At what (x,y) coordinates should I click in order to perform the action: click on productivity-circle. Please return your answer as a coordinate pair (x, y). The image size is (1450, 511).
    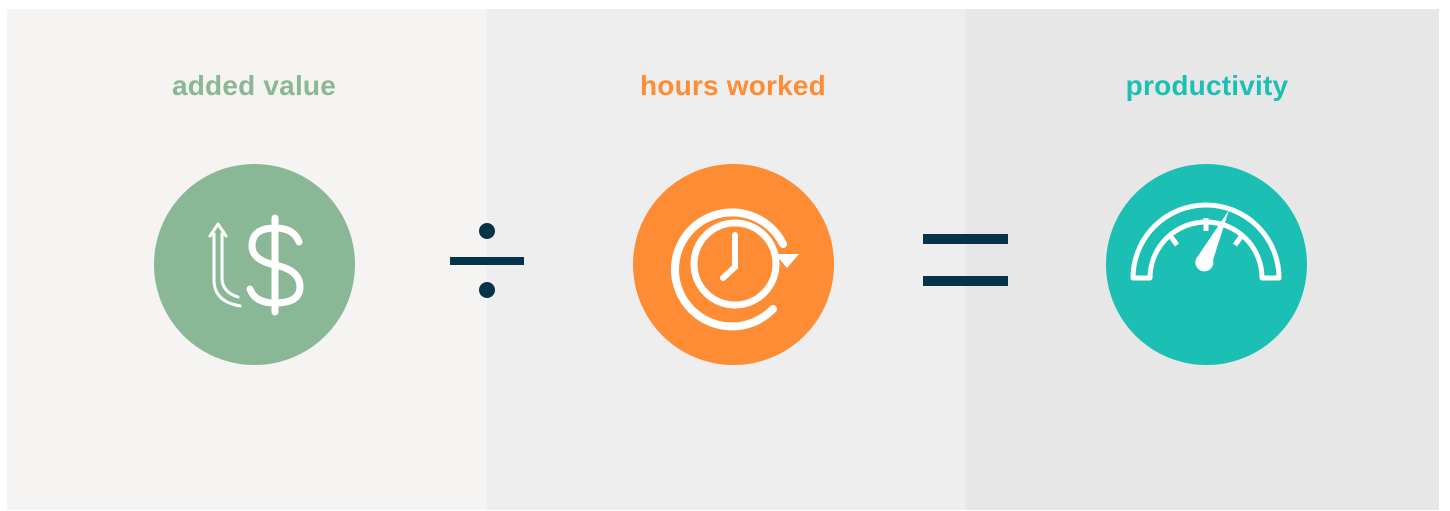
    Looking at the image, I should click on (1206, 264).